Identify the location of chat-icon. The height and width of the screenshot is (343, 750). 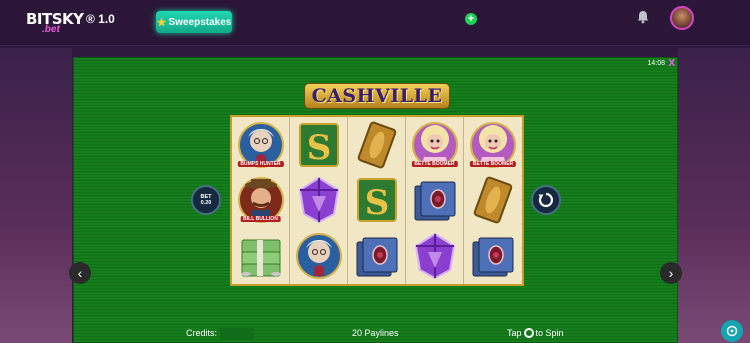
(732, 331).